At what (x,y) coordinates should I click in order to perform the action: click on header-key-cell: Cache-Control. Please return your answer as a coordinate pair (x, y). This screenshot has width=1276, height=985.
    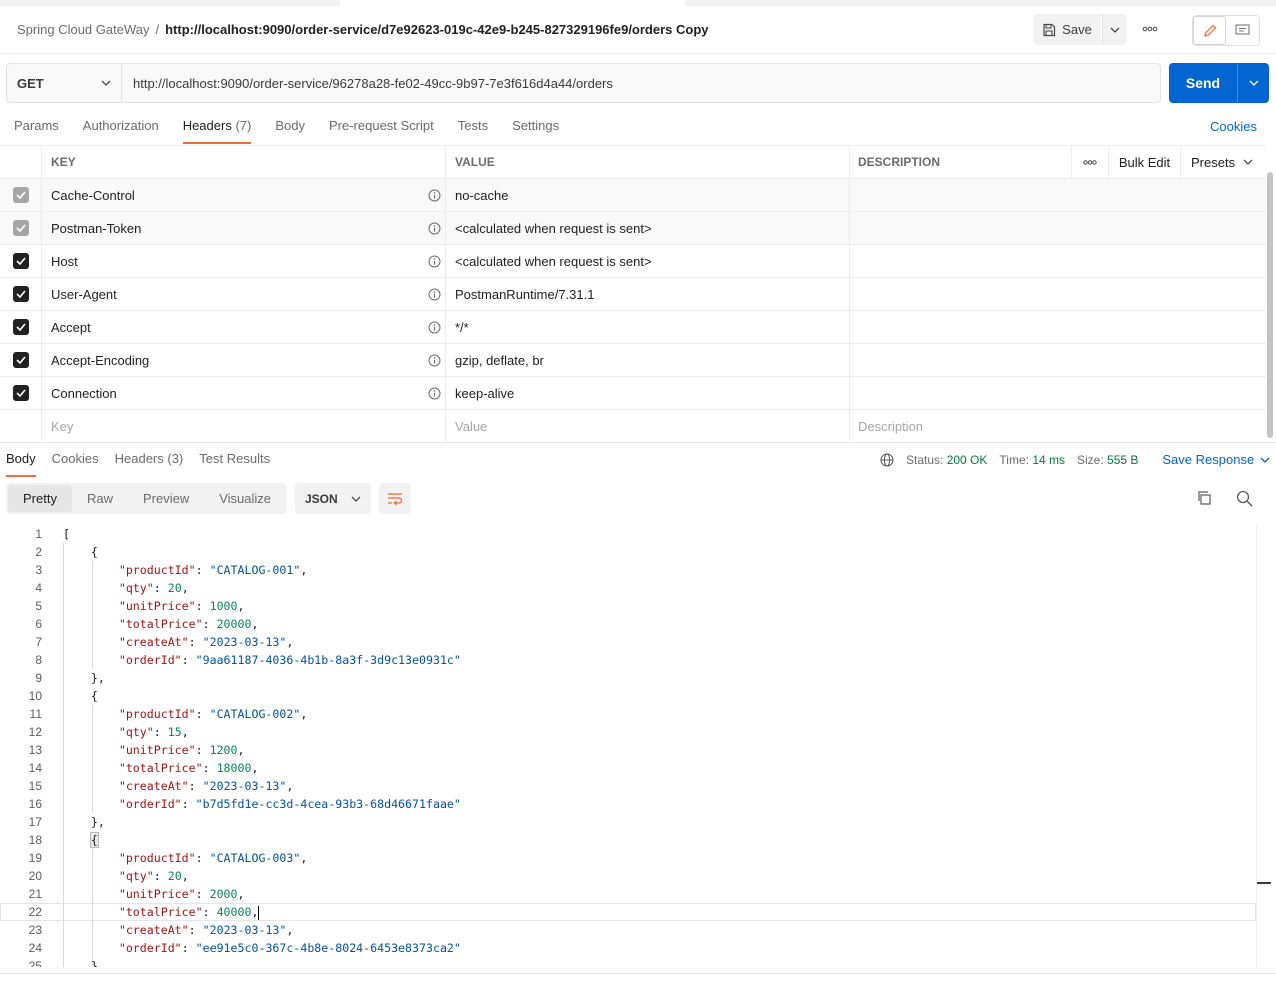
    Looking at the image, I should click on (244, 195).